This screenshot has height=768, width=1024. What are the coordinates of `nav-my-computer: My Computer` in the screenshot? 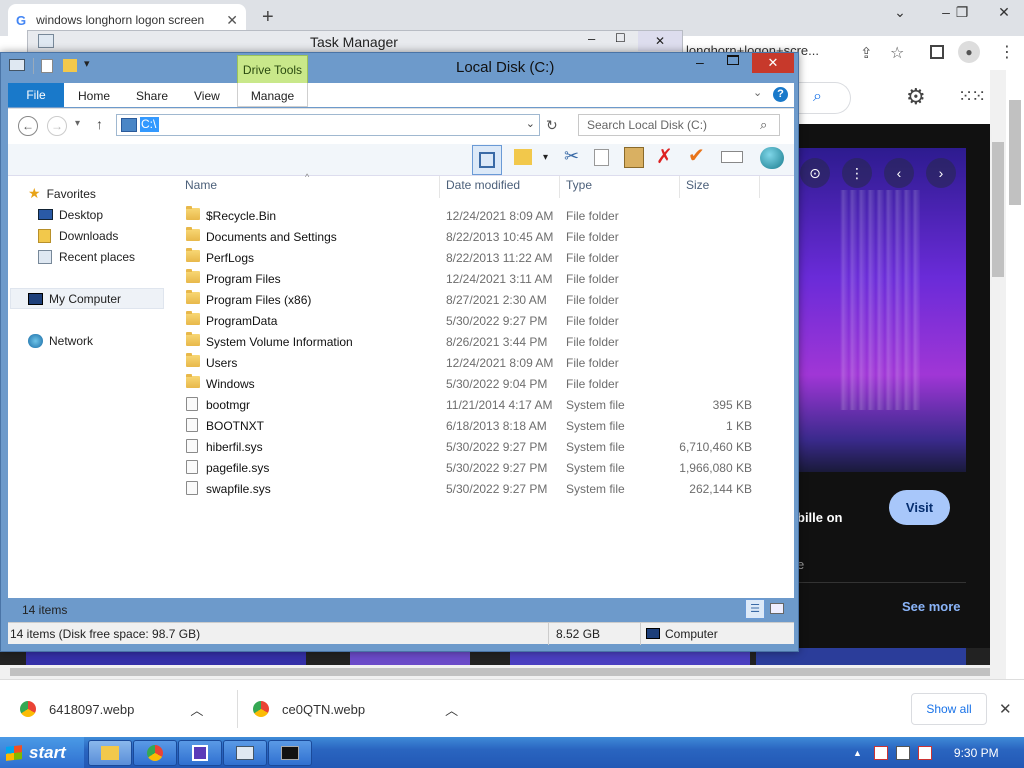 It's located at (74, 298).